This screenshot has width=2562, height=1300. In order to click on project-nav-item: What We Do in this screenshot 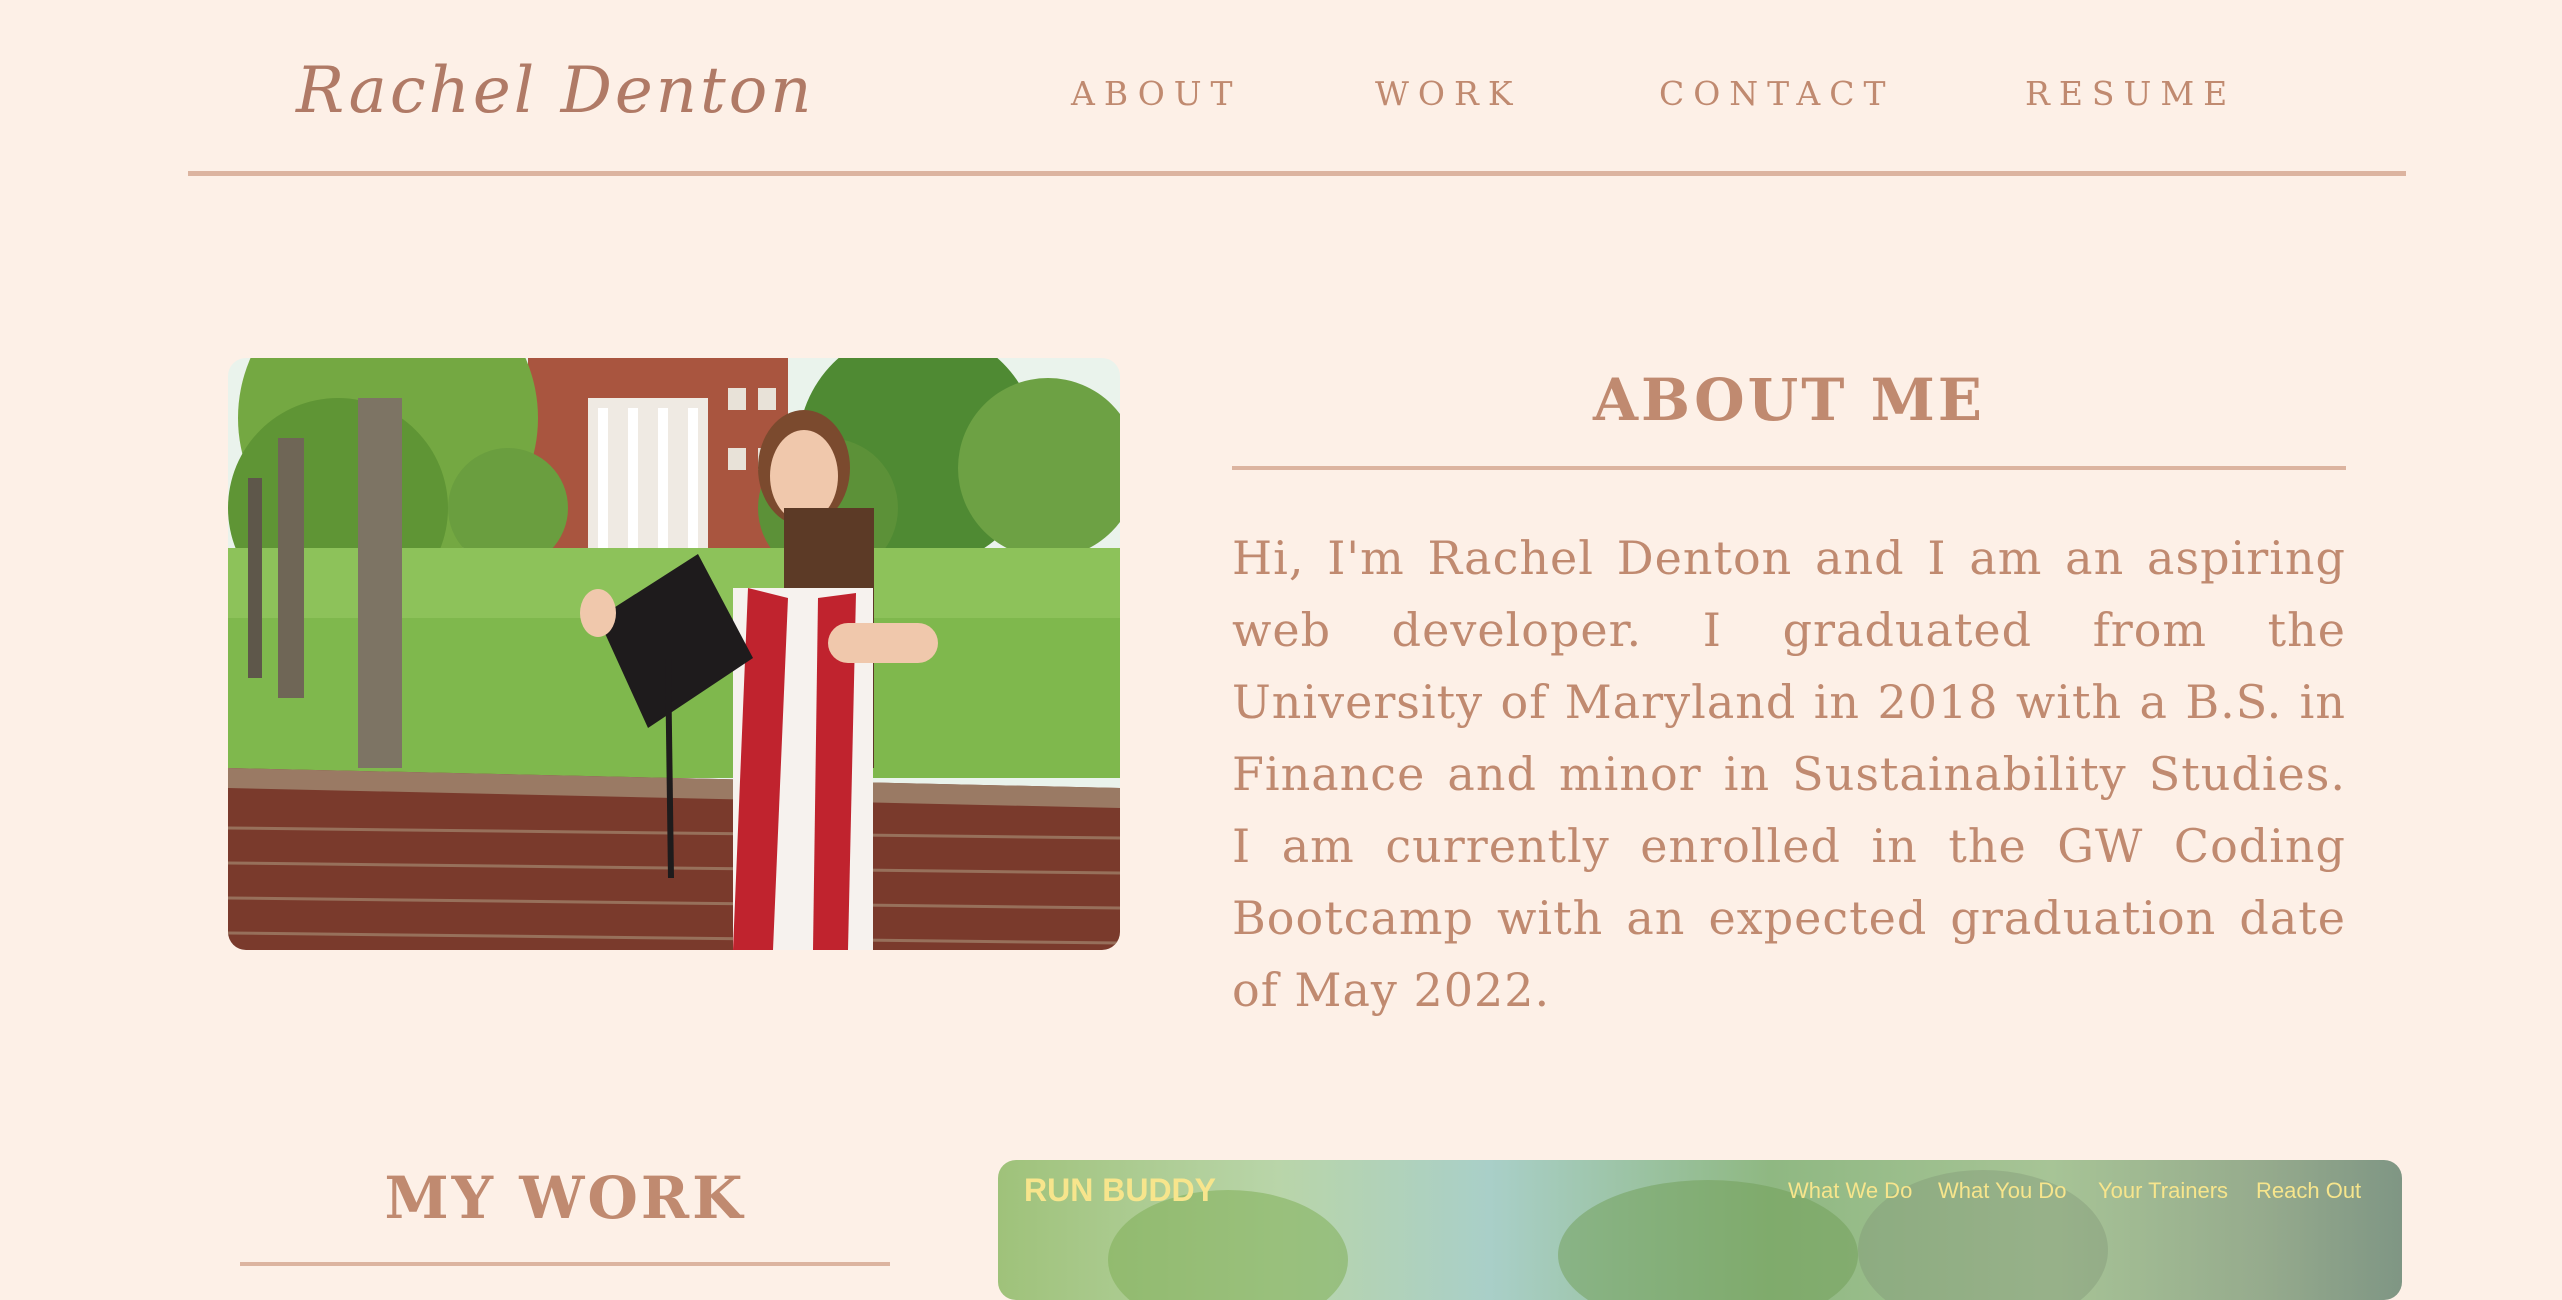, I will do `click(1850, 1190)`.